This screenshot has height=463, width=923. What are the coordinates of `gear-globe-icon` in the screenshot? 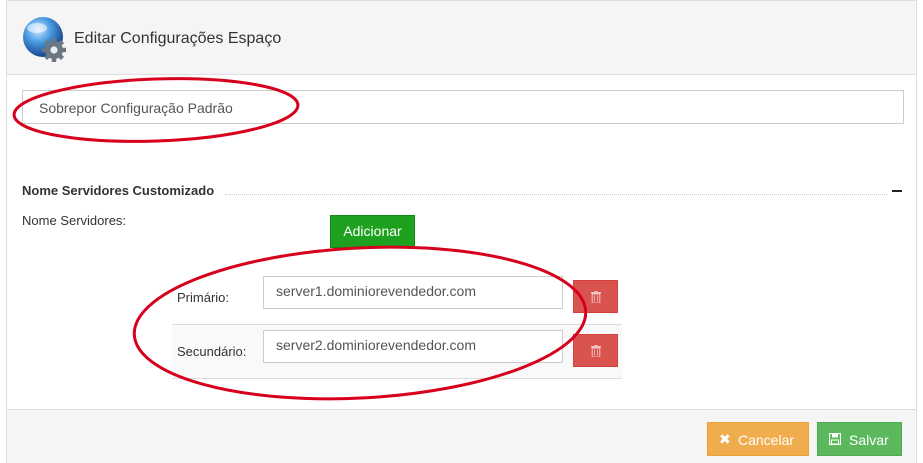 It's located at (44, 39).